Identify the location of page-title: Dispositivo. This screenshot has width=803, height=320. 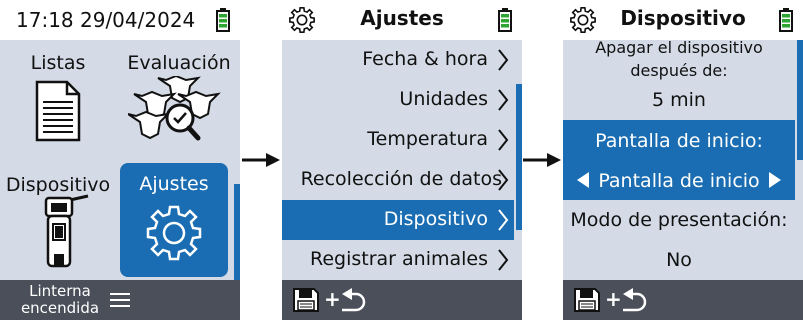
(683, 18).